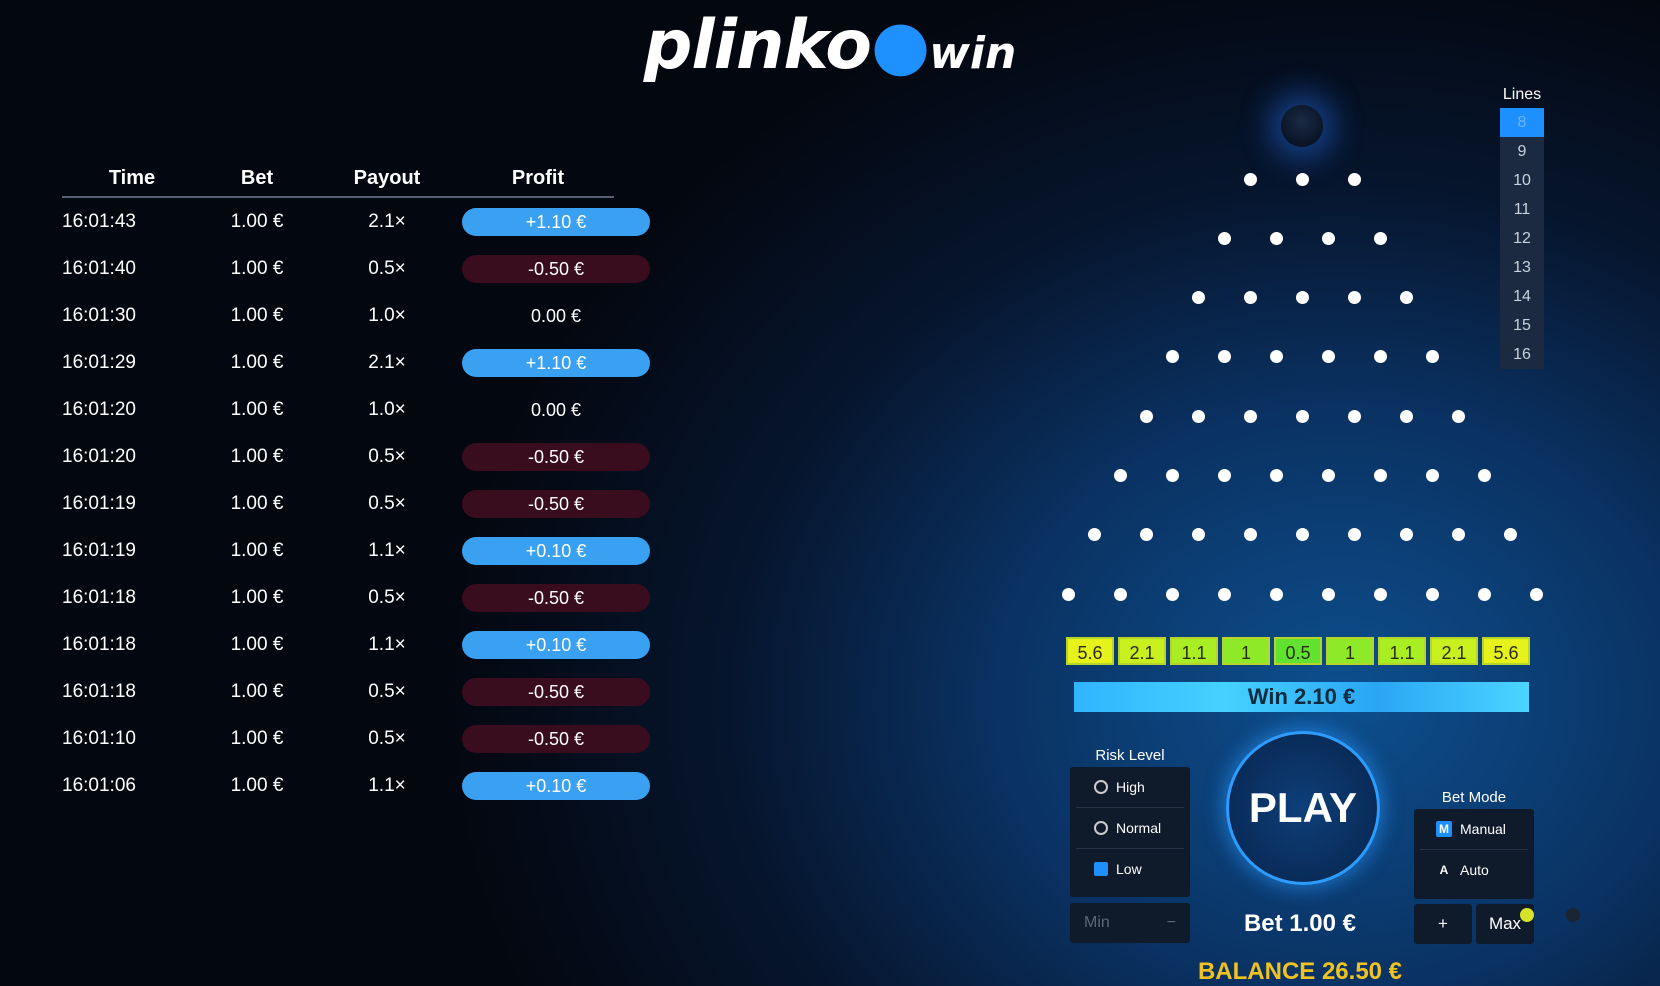 This screenshot has width=1660, height=986. I want to click on risk-option-normal: Normal, so click(1130, 828).